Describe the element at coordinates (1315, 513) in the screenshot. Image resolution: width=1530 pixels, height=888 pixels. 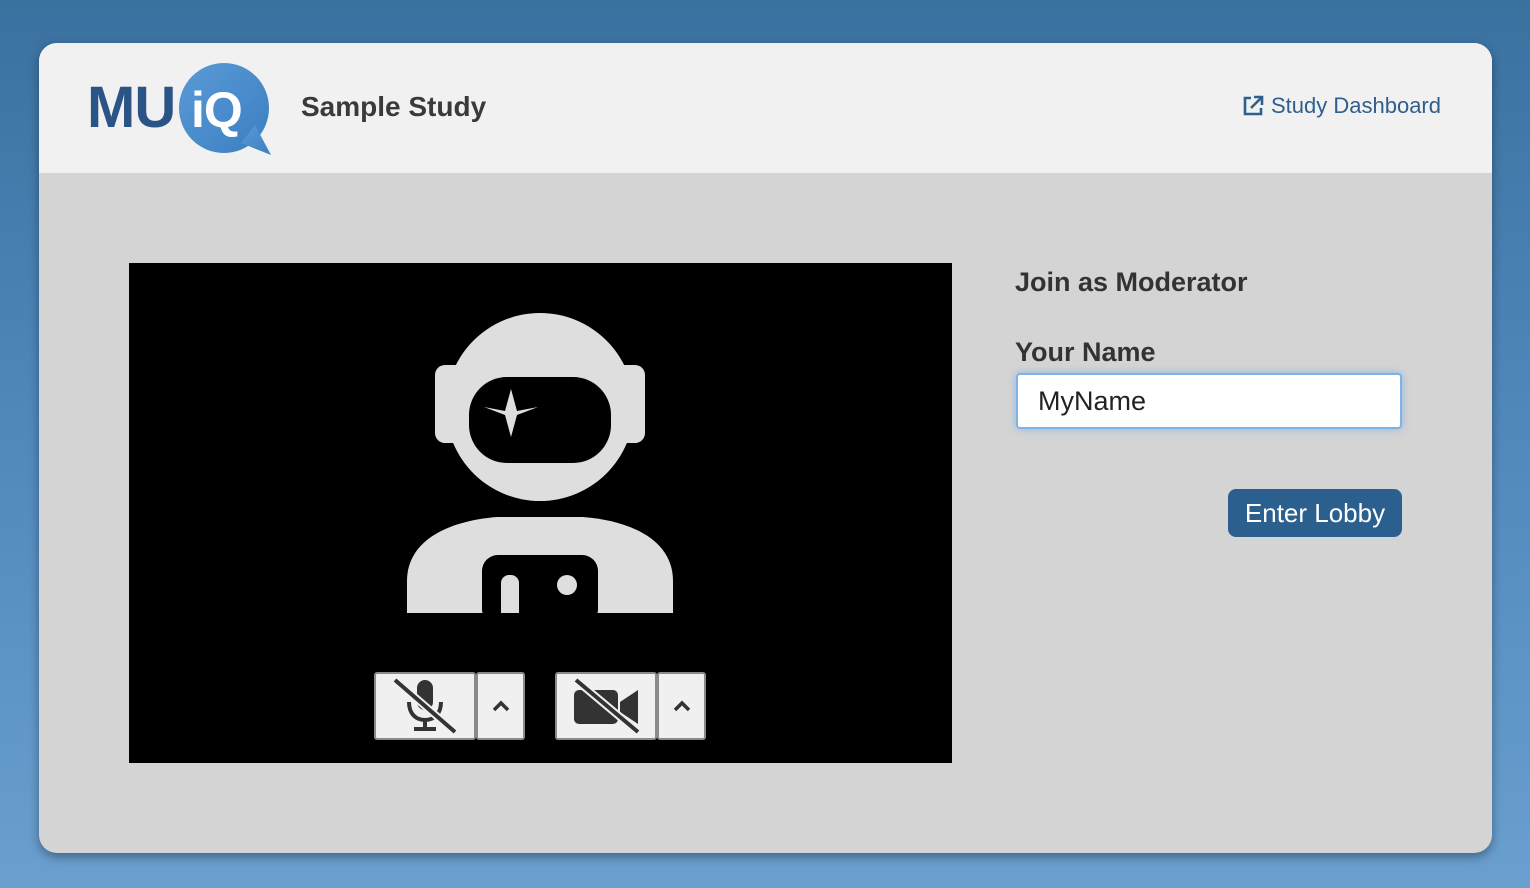
I see `enter-lobby-button: Enter Lobby` at that location.